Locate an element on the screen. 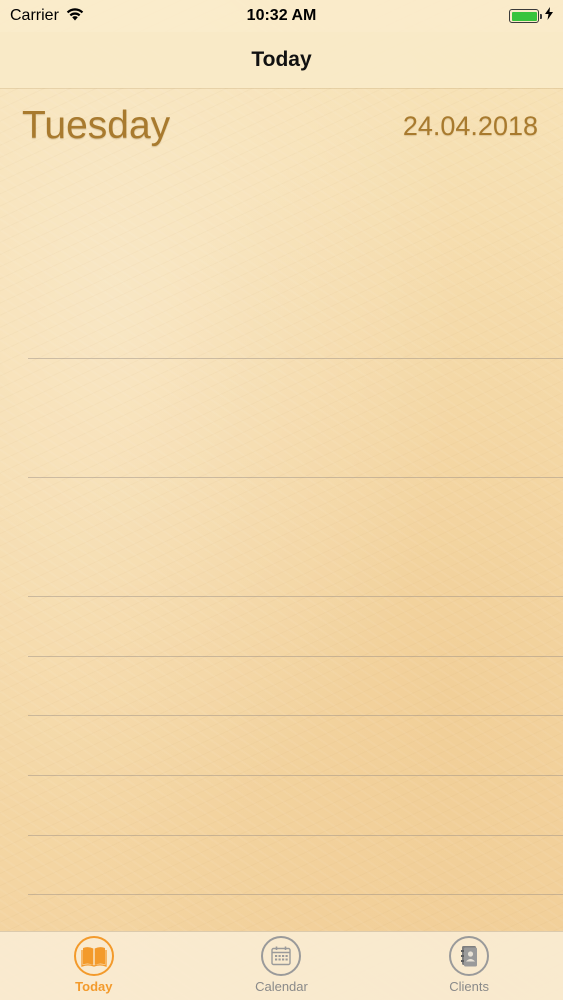 The width and height of the screenshot is (563, 1000). wifi-icon is located at coordinates (75, 16).